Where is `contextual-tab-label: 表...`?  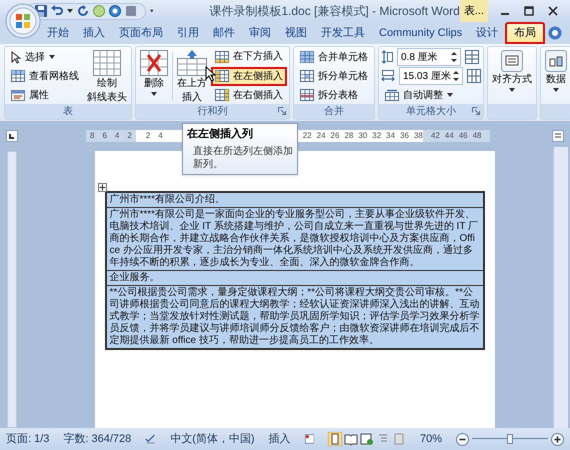
contextual-tab-label: 表... is located at coordinates (474, 11).